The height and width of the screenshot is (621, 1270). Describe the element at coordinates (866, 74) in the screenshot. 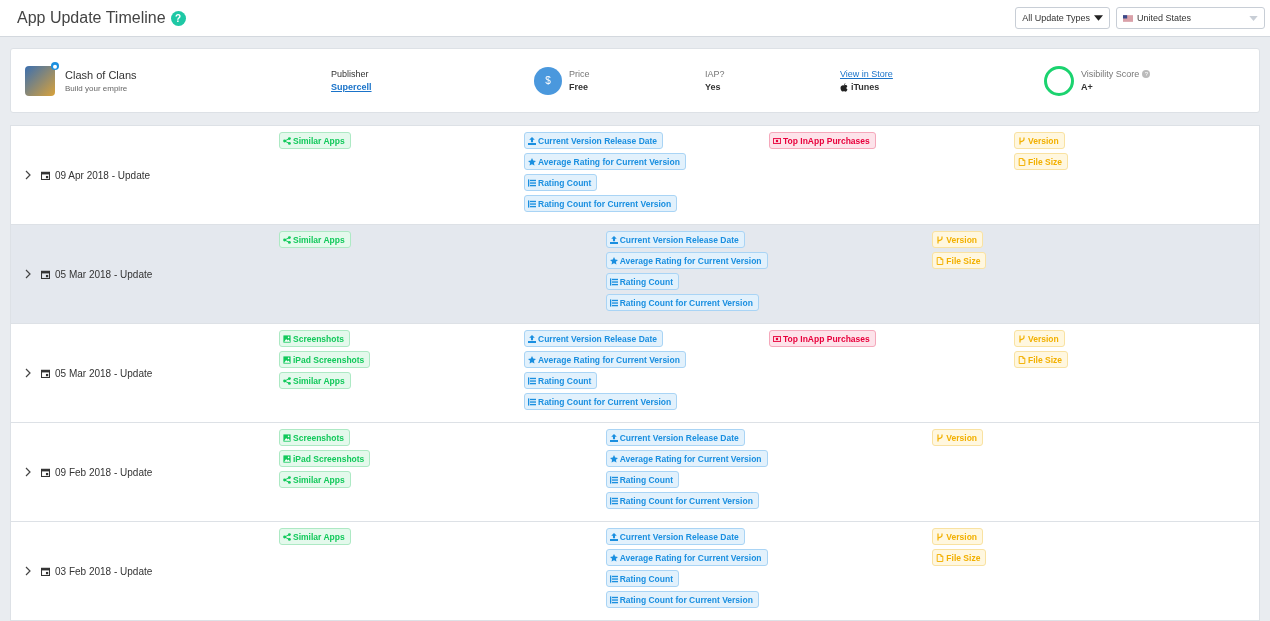

I see `view-in-store-link: View in Store` at that location.